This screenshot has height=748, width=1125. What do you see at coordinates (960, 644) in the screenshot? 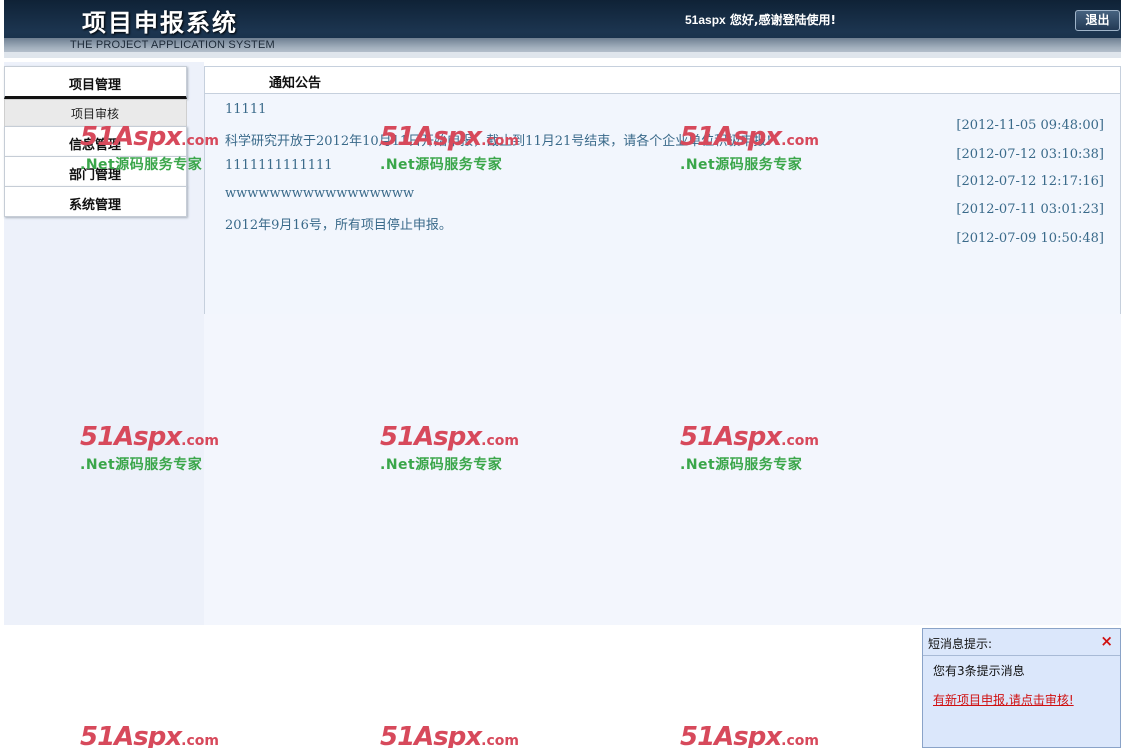
I see `popup-title: 短消息提示:` at bounding box center [960, 644].